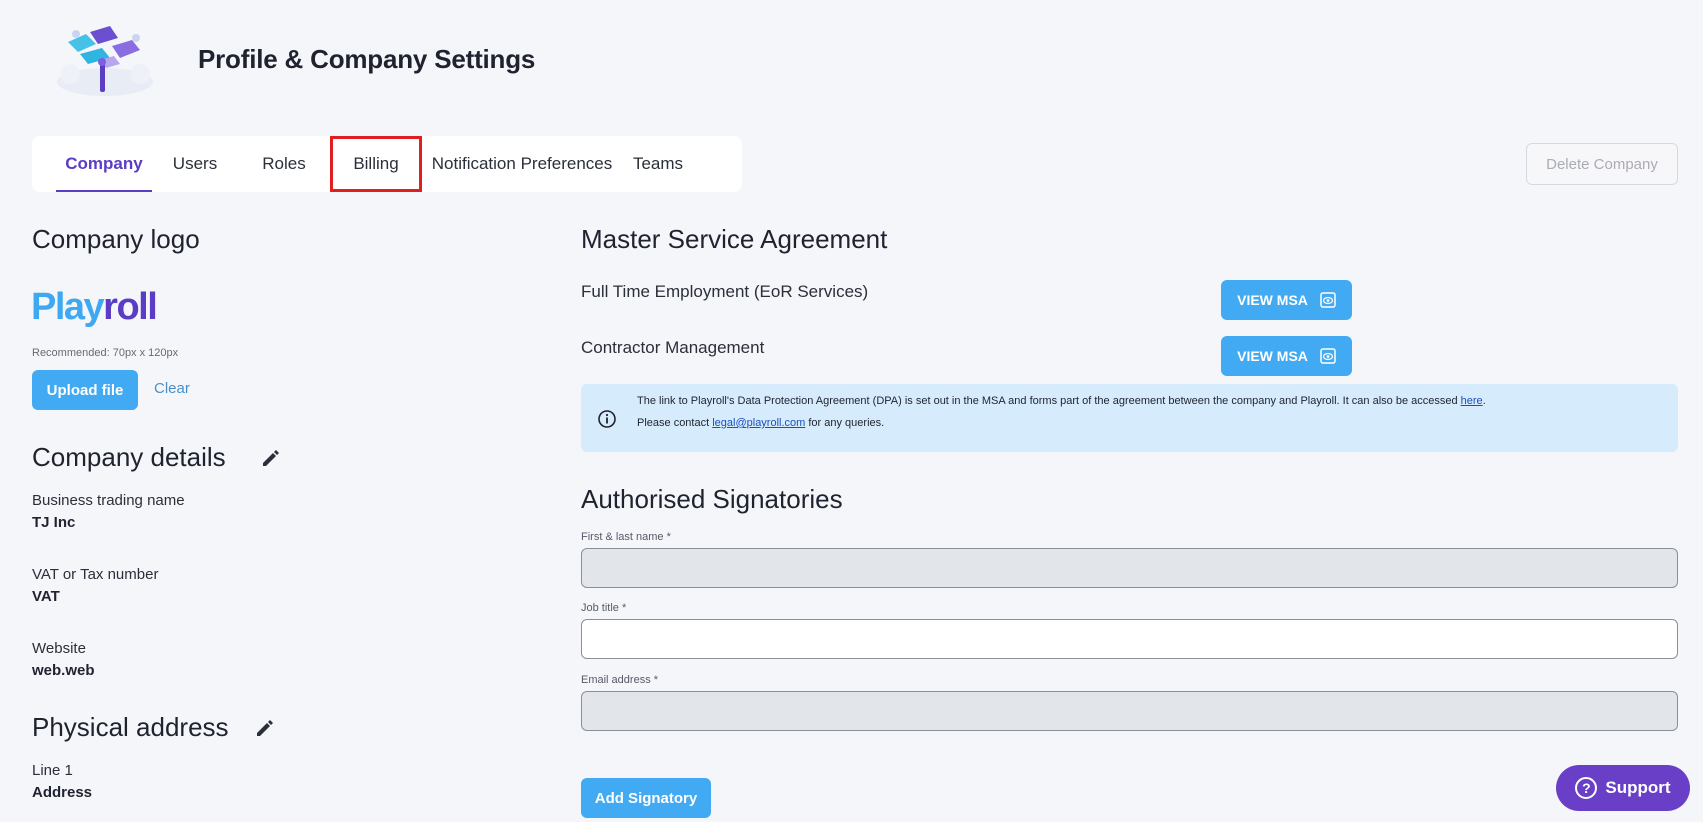  What do you see at coordinates (265, 728) in the screenshot?
I see `edit-physical-address-icon` at bounding box center [265, 728].